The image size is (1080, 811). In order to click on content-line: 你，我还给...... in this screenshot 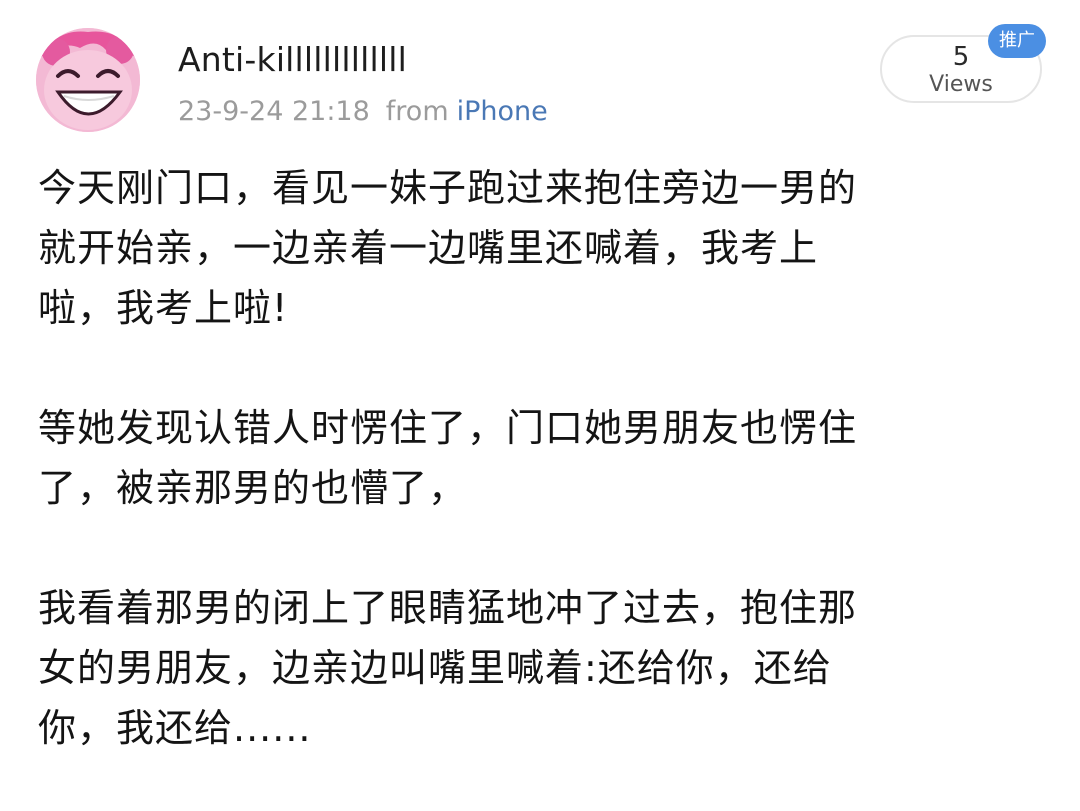, I will do `click(175, 728)`.